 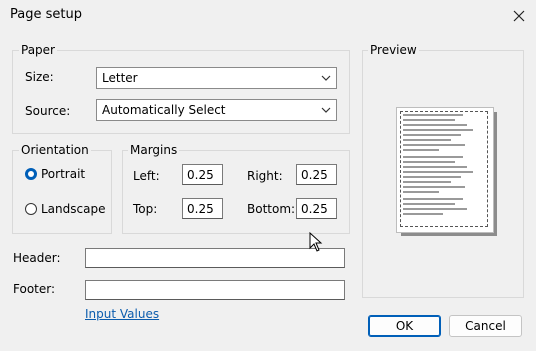 I want to click on radio-unchecked-icon, so click(x=31, y=209).